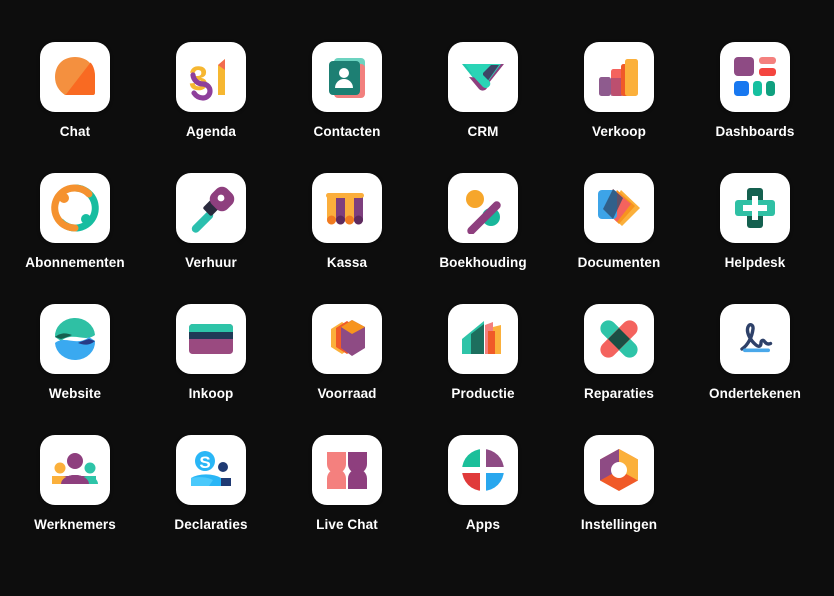  I want to click on app-item-agenda: 3 Agenda, so click(211, 107).